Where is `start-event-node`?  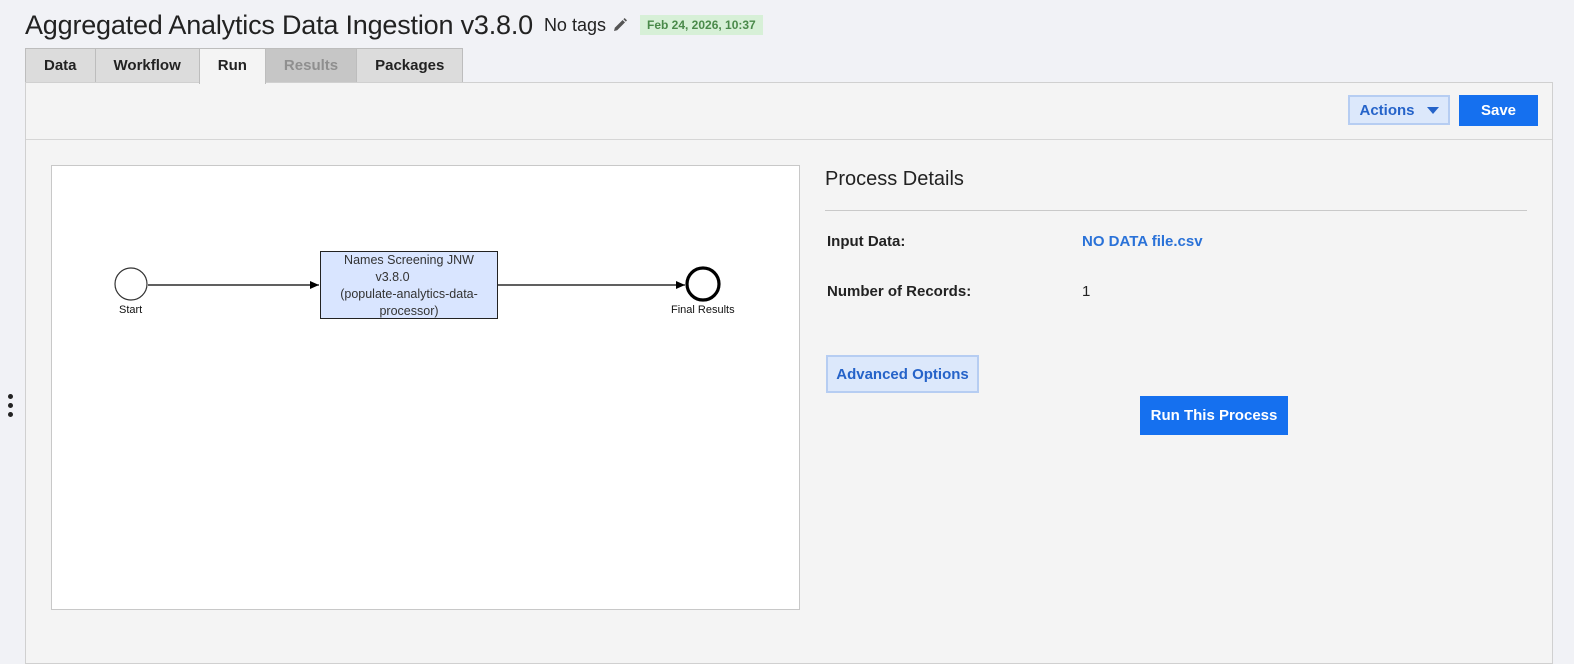
start-event-node is located at coordinates (131, 284).